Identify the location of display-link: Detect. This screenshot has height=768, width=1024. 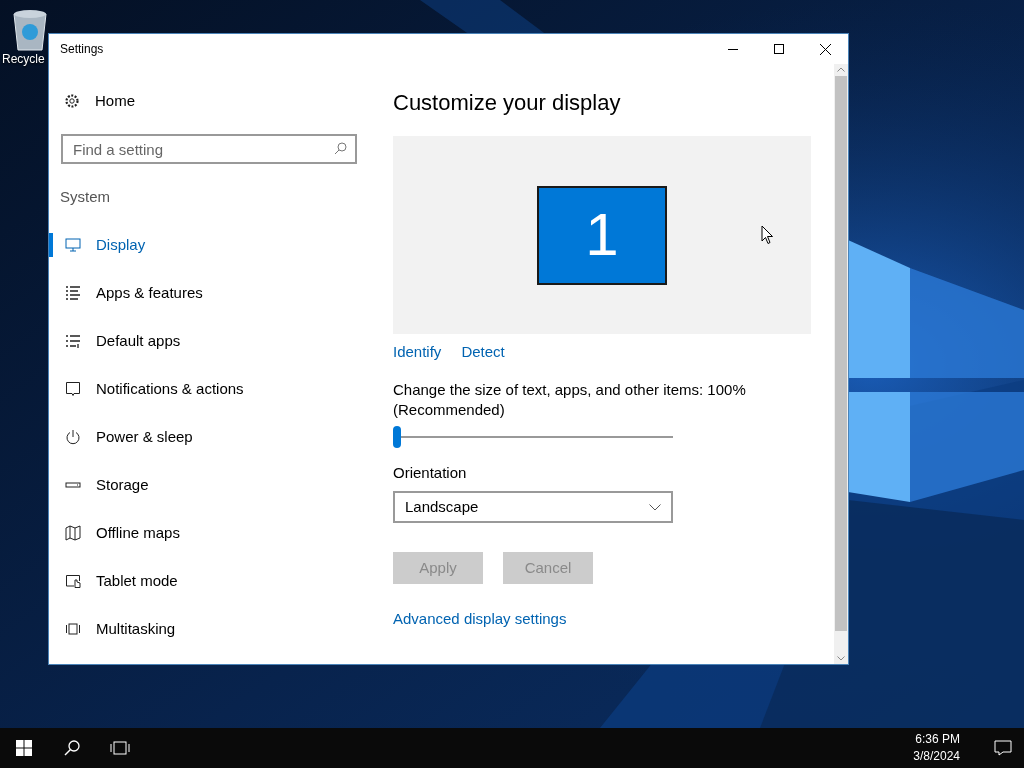
(483, 352).